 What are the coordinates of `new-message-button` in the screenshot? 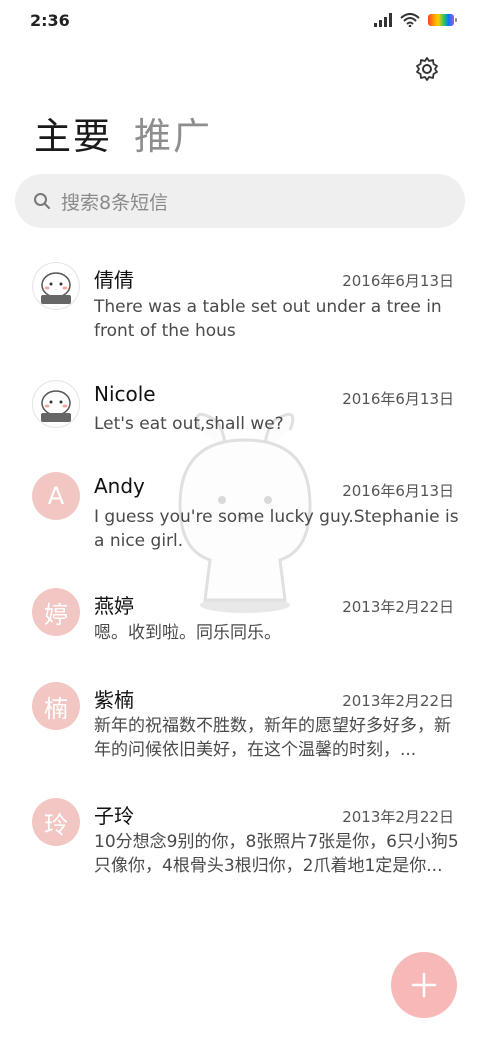 It's located at (424, 985).